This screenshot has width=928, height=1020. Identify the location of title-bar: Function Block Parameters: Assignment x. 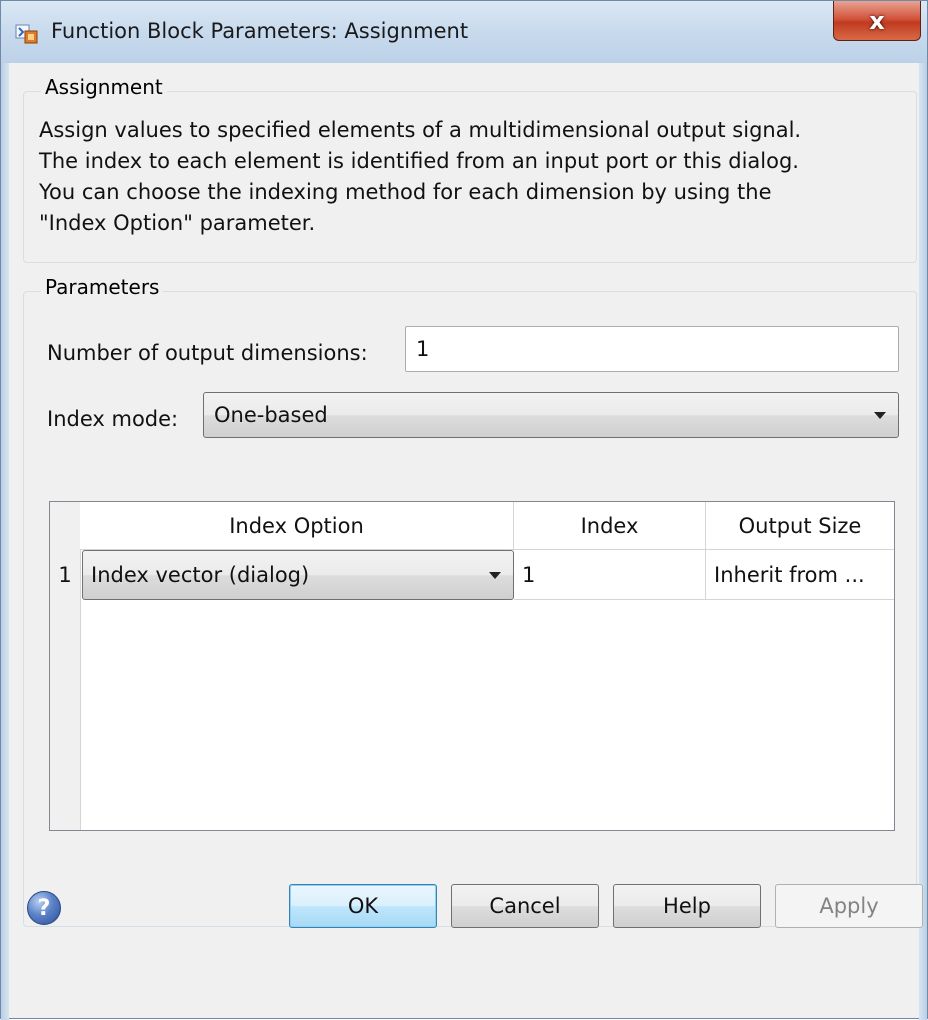
(464, 32).